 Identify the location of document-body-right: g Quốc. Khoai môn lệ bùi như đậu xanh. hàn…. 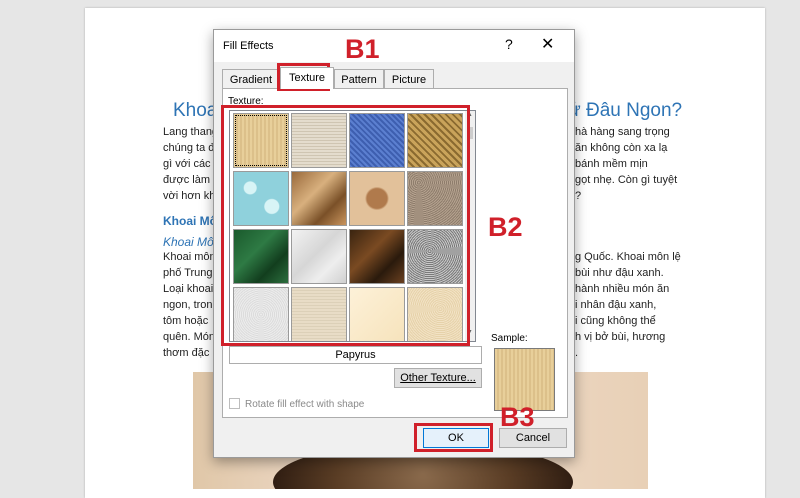
(628, 305).